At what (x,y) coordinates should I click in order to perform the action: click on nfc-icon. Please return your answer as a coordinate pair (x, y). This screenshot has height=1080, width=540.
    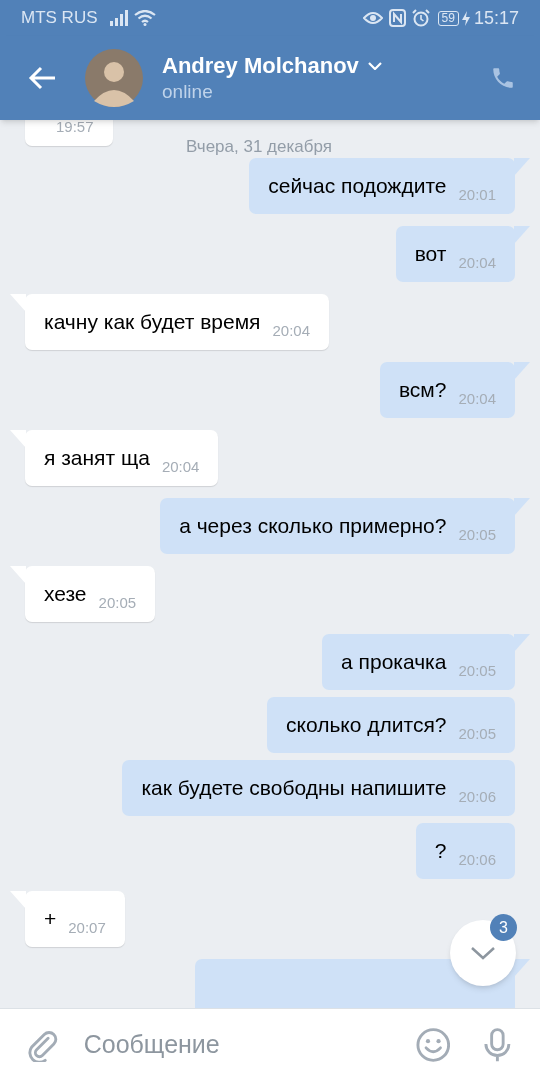
    Looking at the image, I should click on (397, 18).